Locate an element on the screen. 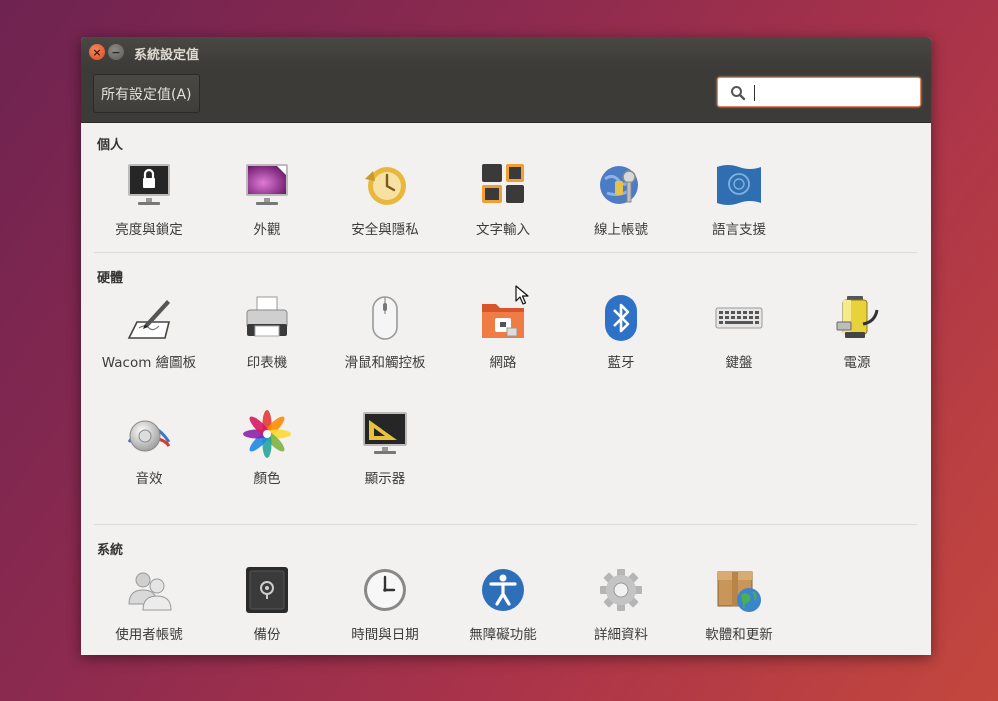 Image resolution: width=998 pixels, height=701 pixels. user-accounts-icon is located at coordinates (150, 591).